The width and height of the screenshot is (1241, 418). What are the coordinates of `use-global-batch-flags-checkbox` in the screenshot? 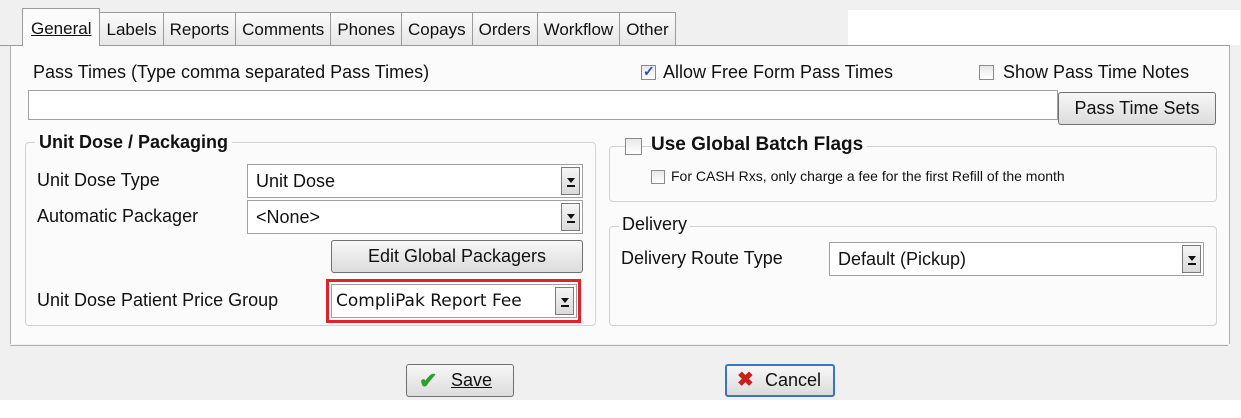 It's located at (633, 146).